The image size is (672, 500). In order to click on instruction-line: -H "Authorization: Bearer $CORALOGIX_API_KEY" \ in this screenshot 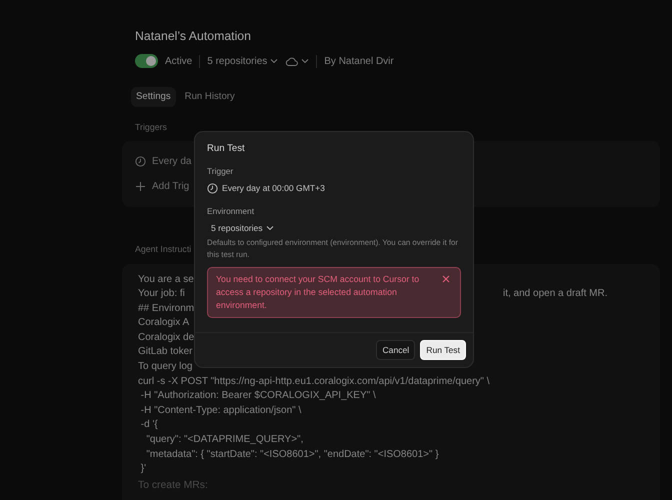, I will do `click(258, 396)`.